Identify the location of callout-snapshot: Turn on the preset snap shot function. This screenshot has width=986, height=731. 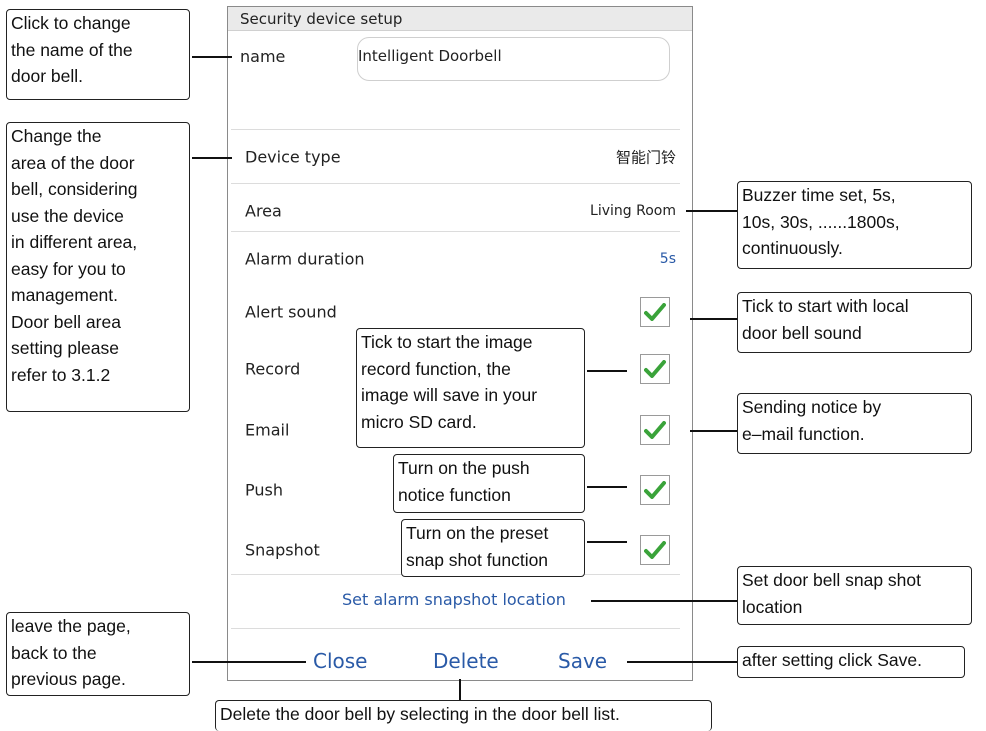
(493, 548).